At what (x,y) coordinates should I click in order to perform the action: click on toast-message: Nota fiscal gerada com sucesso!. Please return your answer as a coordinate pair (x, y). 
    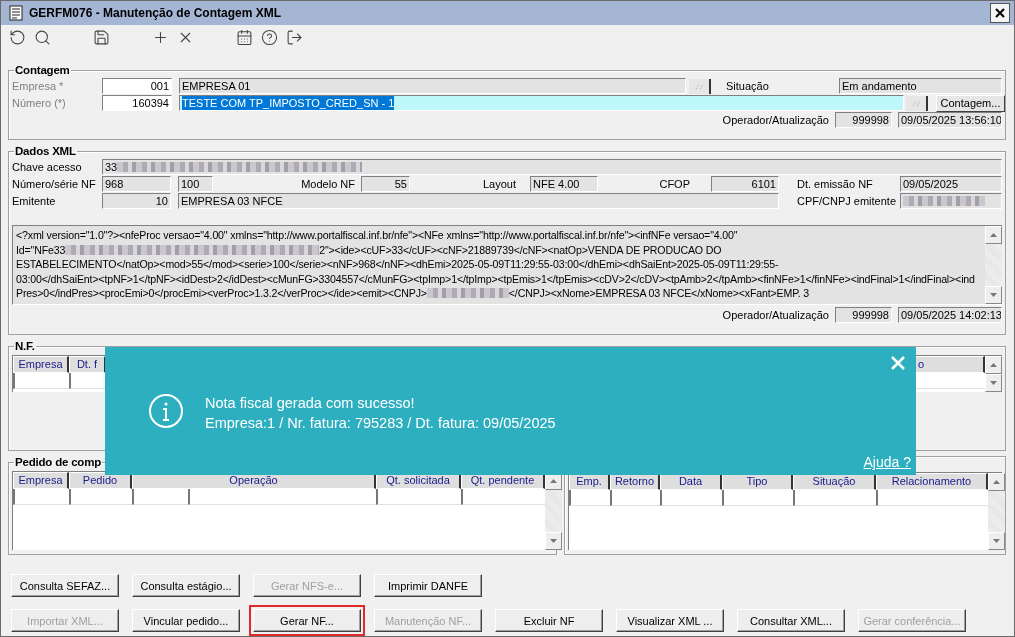
    Looking at the image, I should click on (310, 403).